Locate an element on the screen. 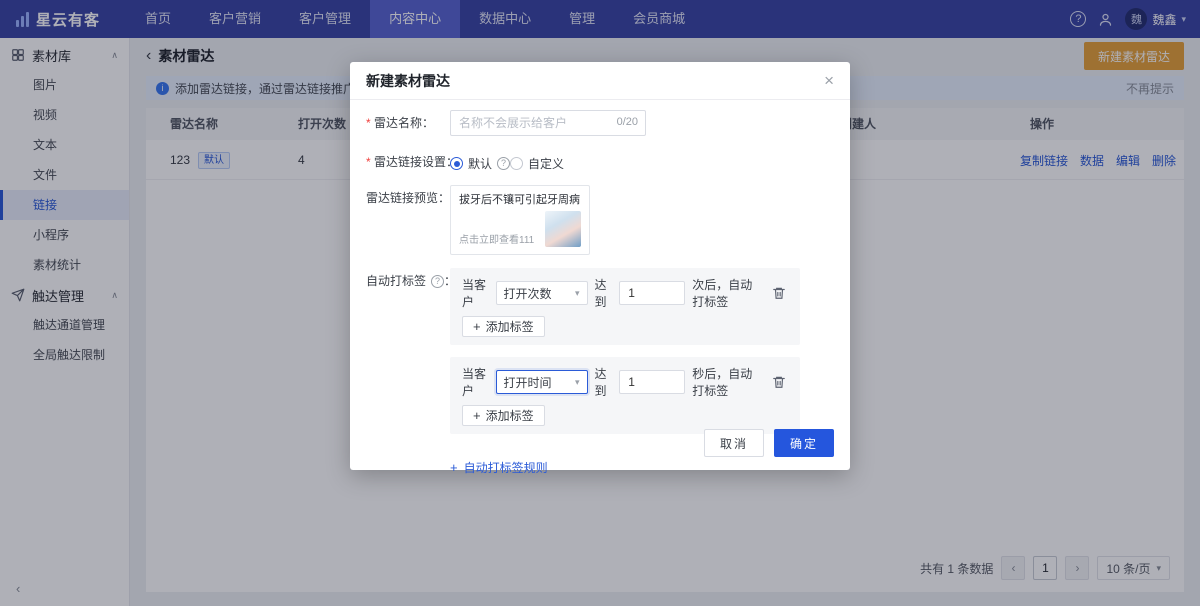 The width and height of the screenshot is (1200, 606). field-link-setting: 雷达链接设置： 默认 ? 自定义 is located at coordinates (600, 160).